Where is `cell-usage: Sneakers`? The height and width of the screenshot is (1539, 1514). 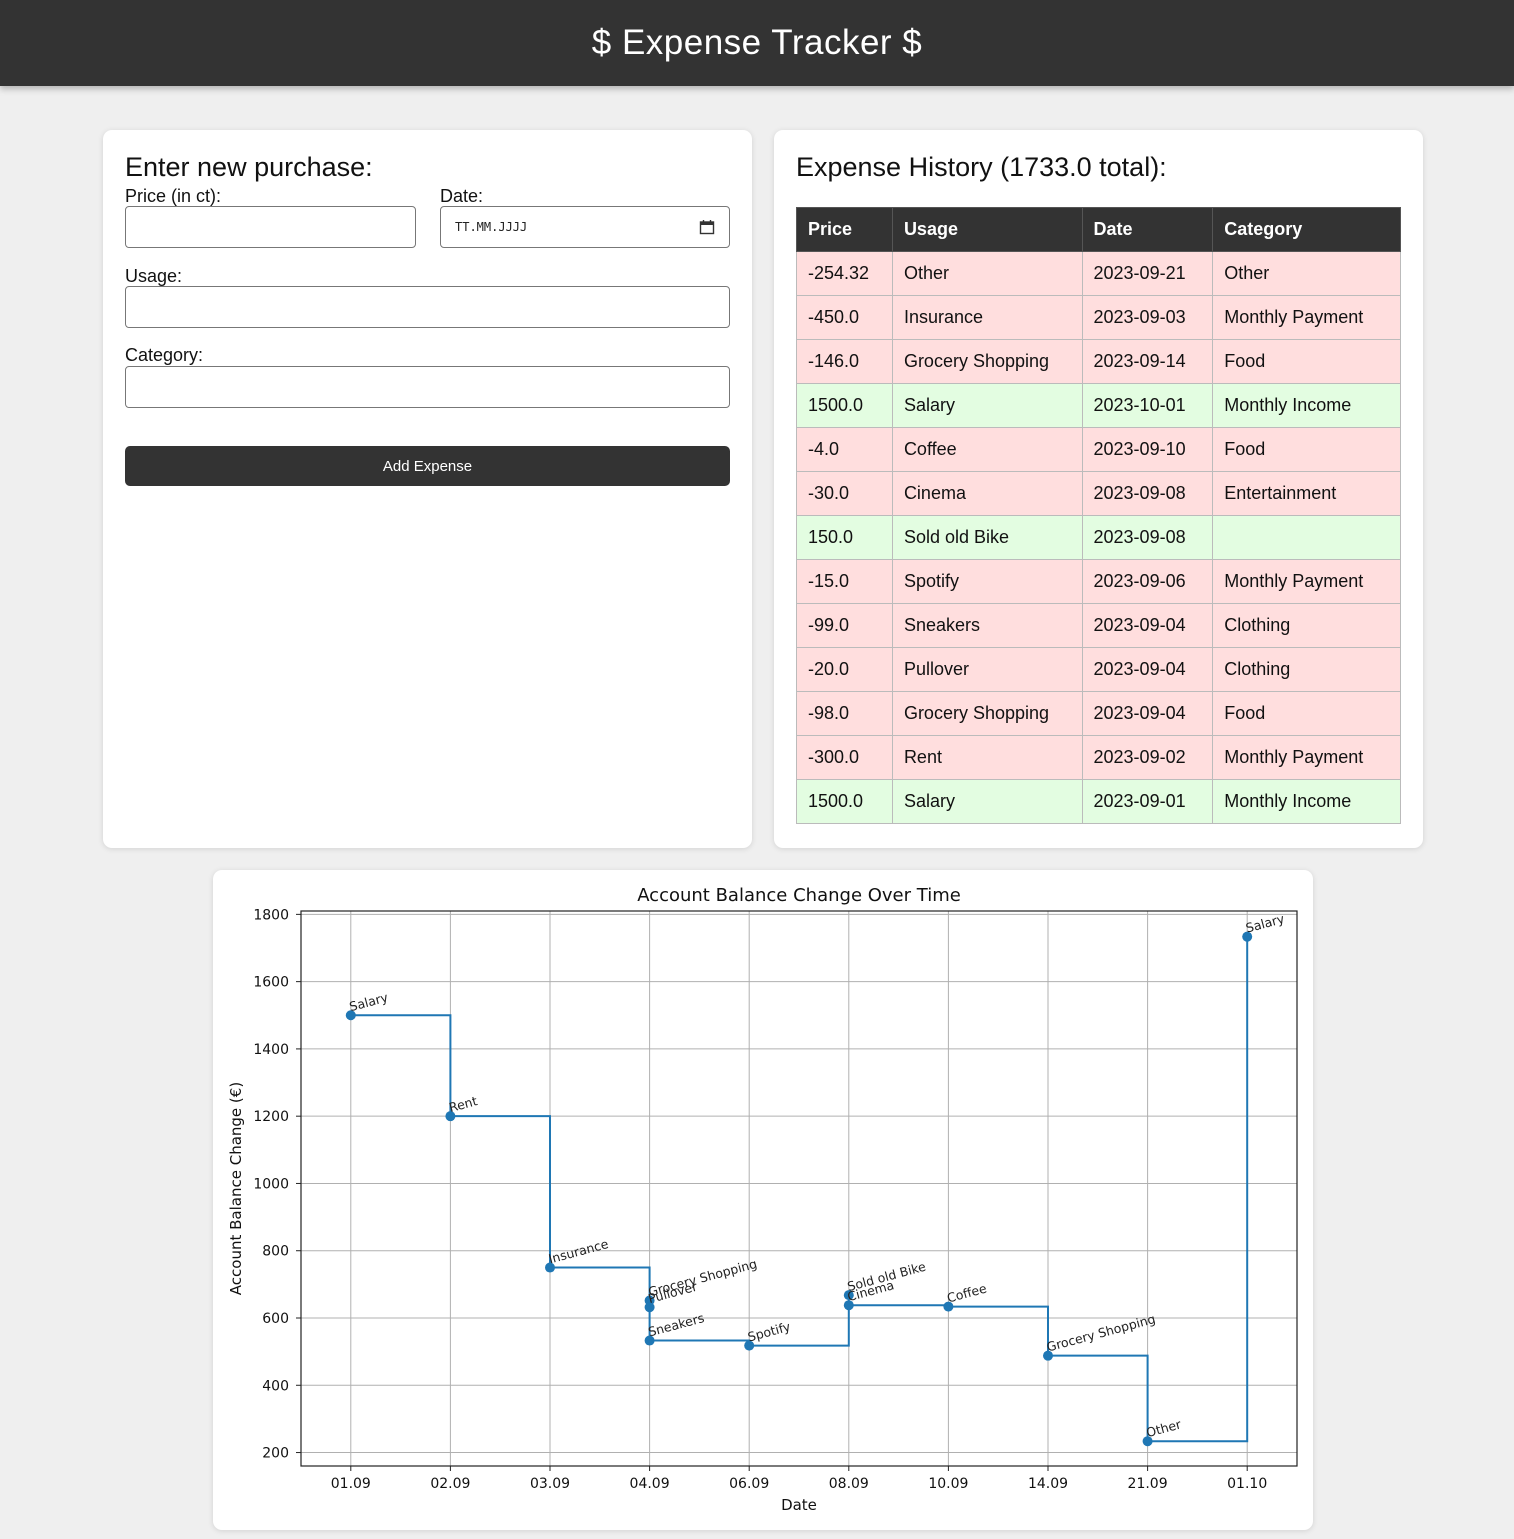 cell-usage: Sneakers is located at coordinates (987, 625).